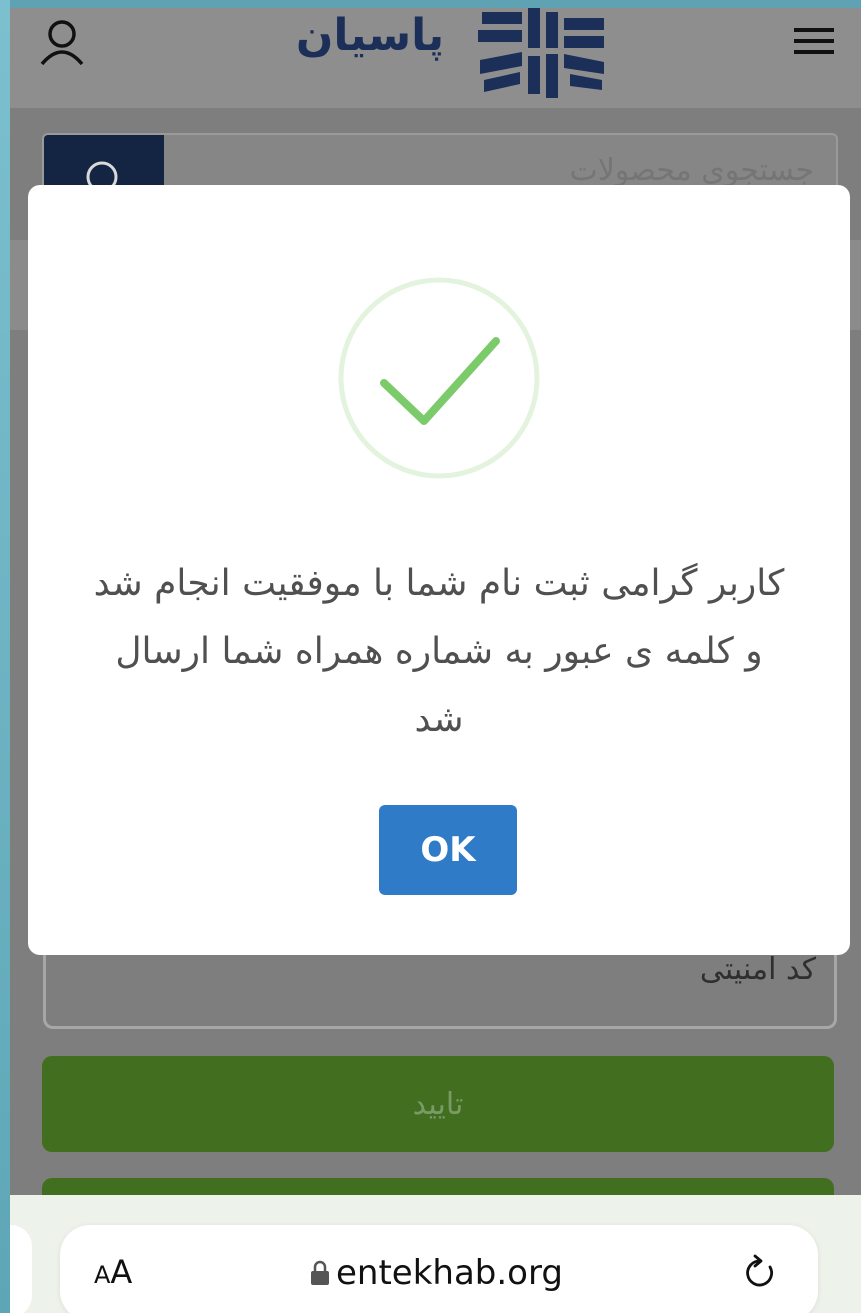 The width and height of the screenshot is (861, 1313). Describe the element at coordinates (757, 969) in the screenshot. I see `captcha-label: کد امنیتی` at that location.